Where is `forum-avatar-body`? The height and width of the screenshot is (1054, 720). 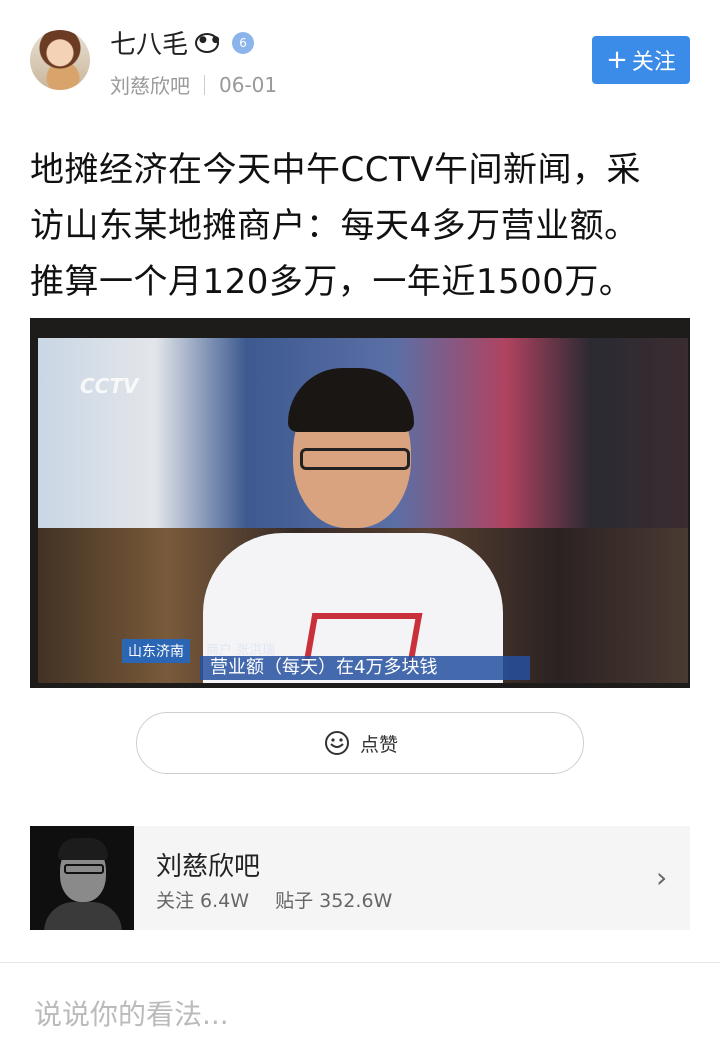 forum-avatar-body is located at coordinates (83, 916).